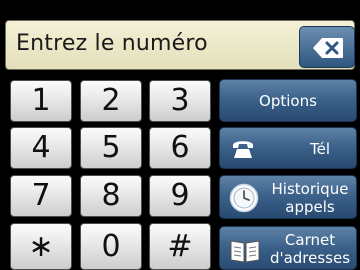 The width and height of the screenshot is (360, 270). What do you see at coordinates (41, 101) in the screenshot?
I see `key-1: 1` at bounding box center [41, 101].